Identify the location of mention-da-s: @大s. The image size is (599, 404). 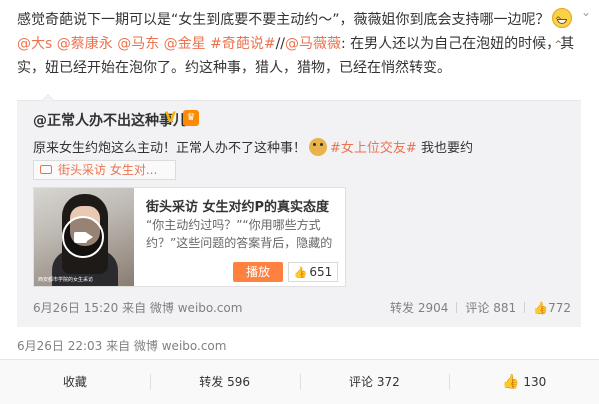
(34, 44).